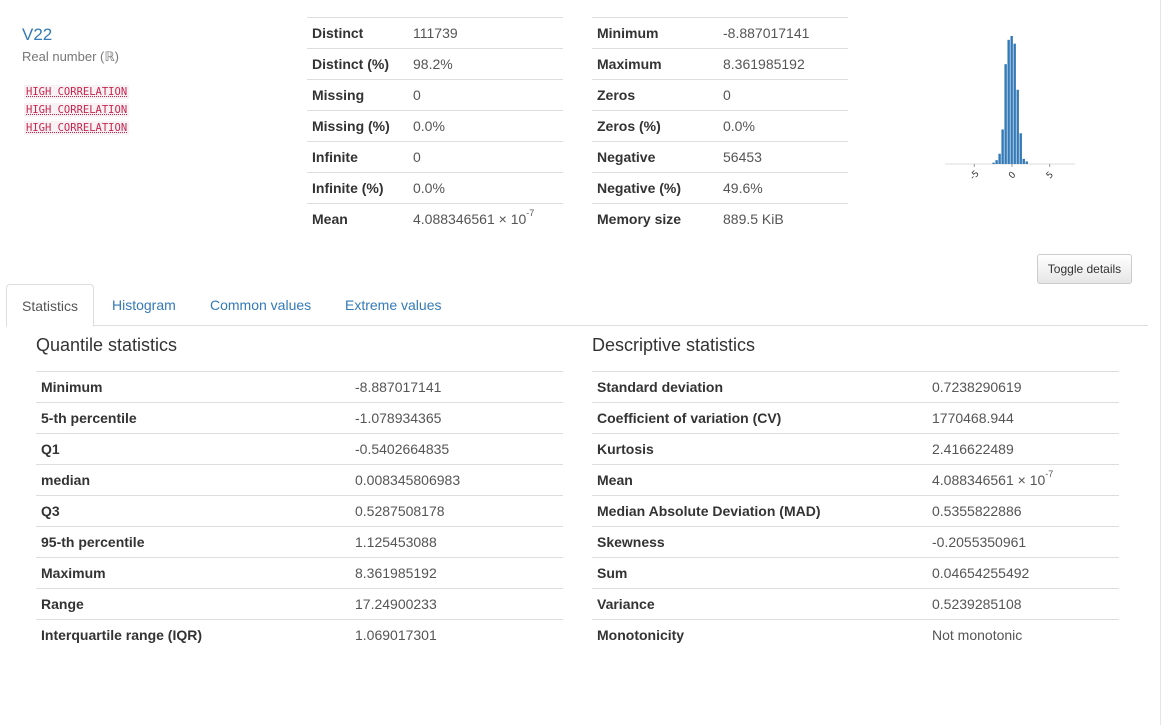  I want to click on mean-value: 4.088346561 × 10-7, so click(1023, 480).